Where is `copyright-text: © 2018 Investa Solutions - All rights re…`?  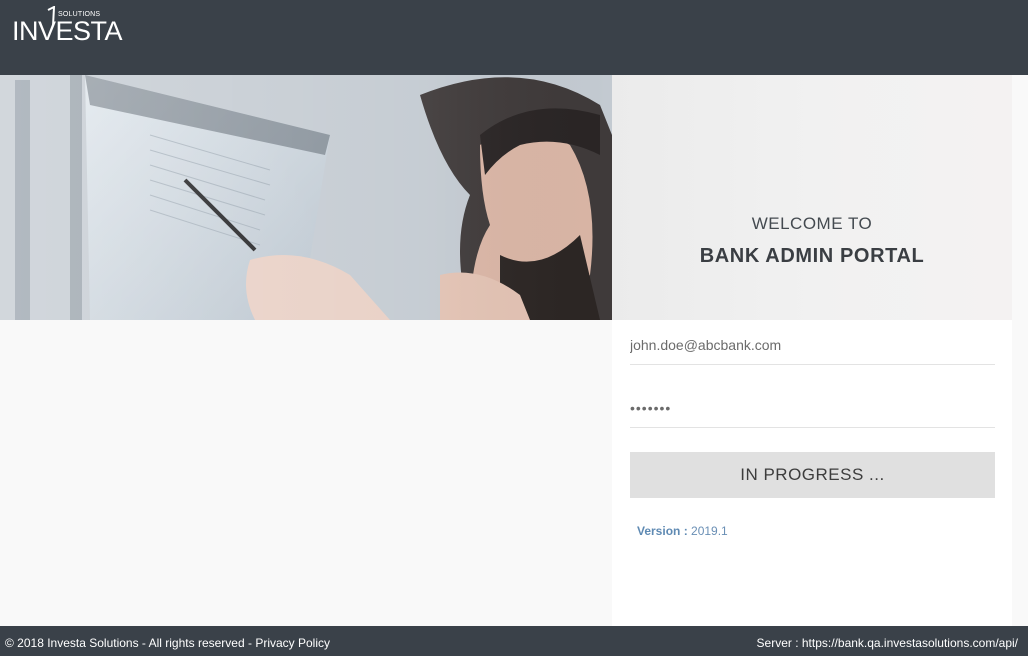
copyright-text: © 2018 Investa Solutions - All rights re… is located at coordinates (128, 643).